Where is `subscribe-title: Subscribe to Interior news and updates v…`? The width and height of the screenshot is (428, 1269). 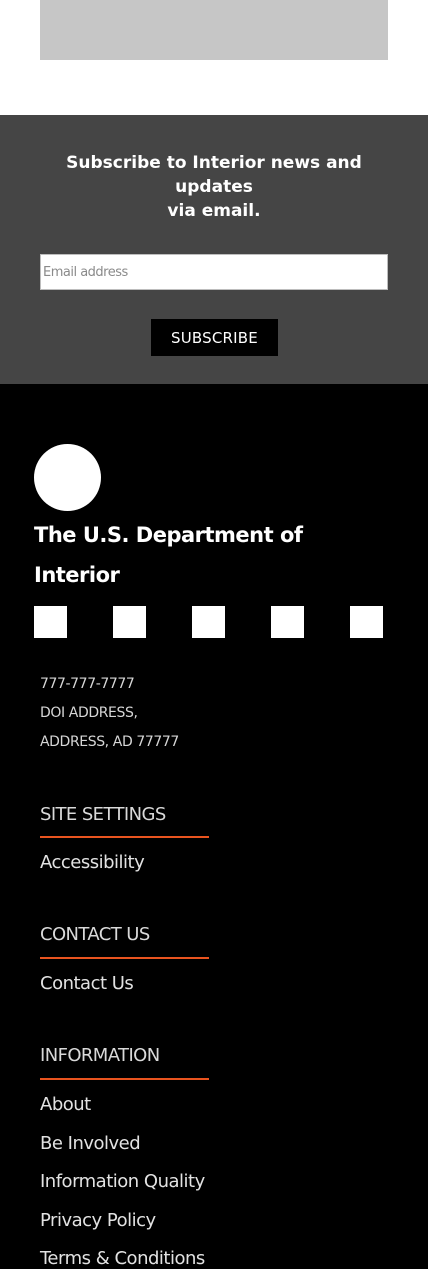
subscribe-title: Subscribe to Interior news and updates v… is located at coordinates (214, 187).